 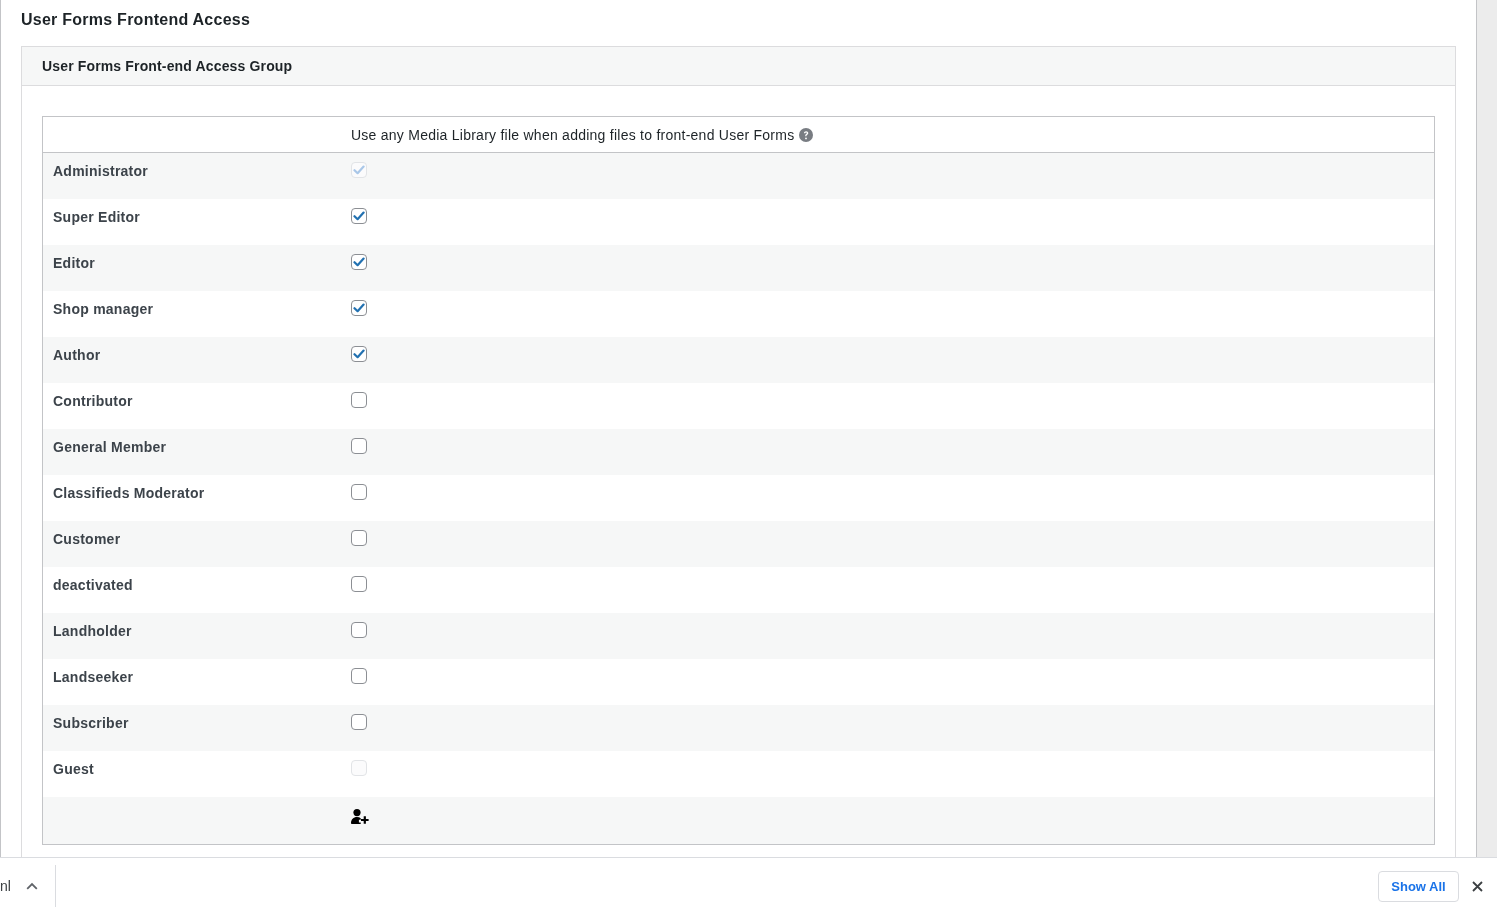 I want to click on help-icon, so click(x=806, y=134).